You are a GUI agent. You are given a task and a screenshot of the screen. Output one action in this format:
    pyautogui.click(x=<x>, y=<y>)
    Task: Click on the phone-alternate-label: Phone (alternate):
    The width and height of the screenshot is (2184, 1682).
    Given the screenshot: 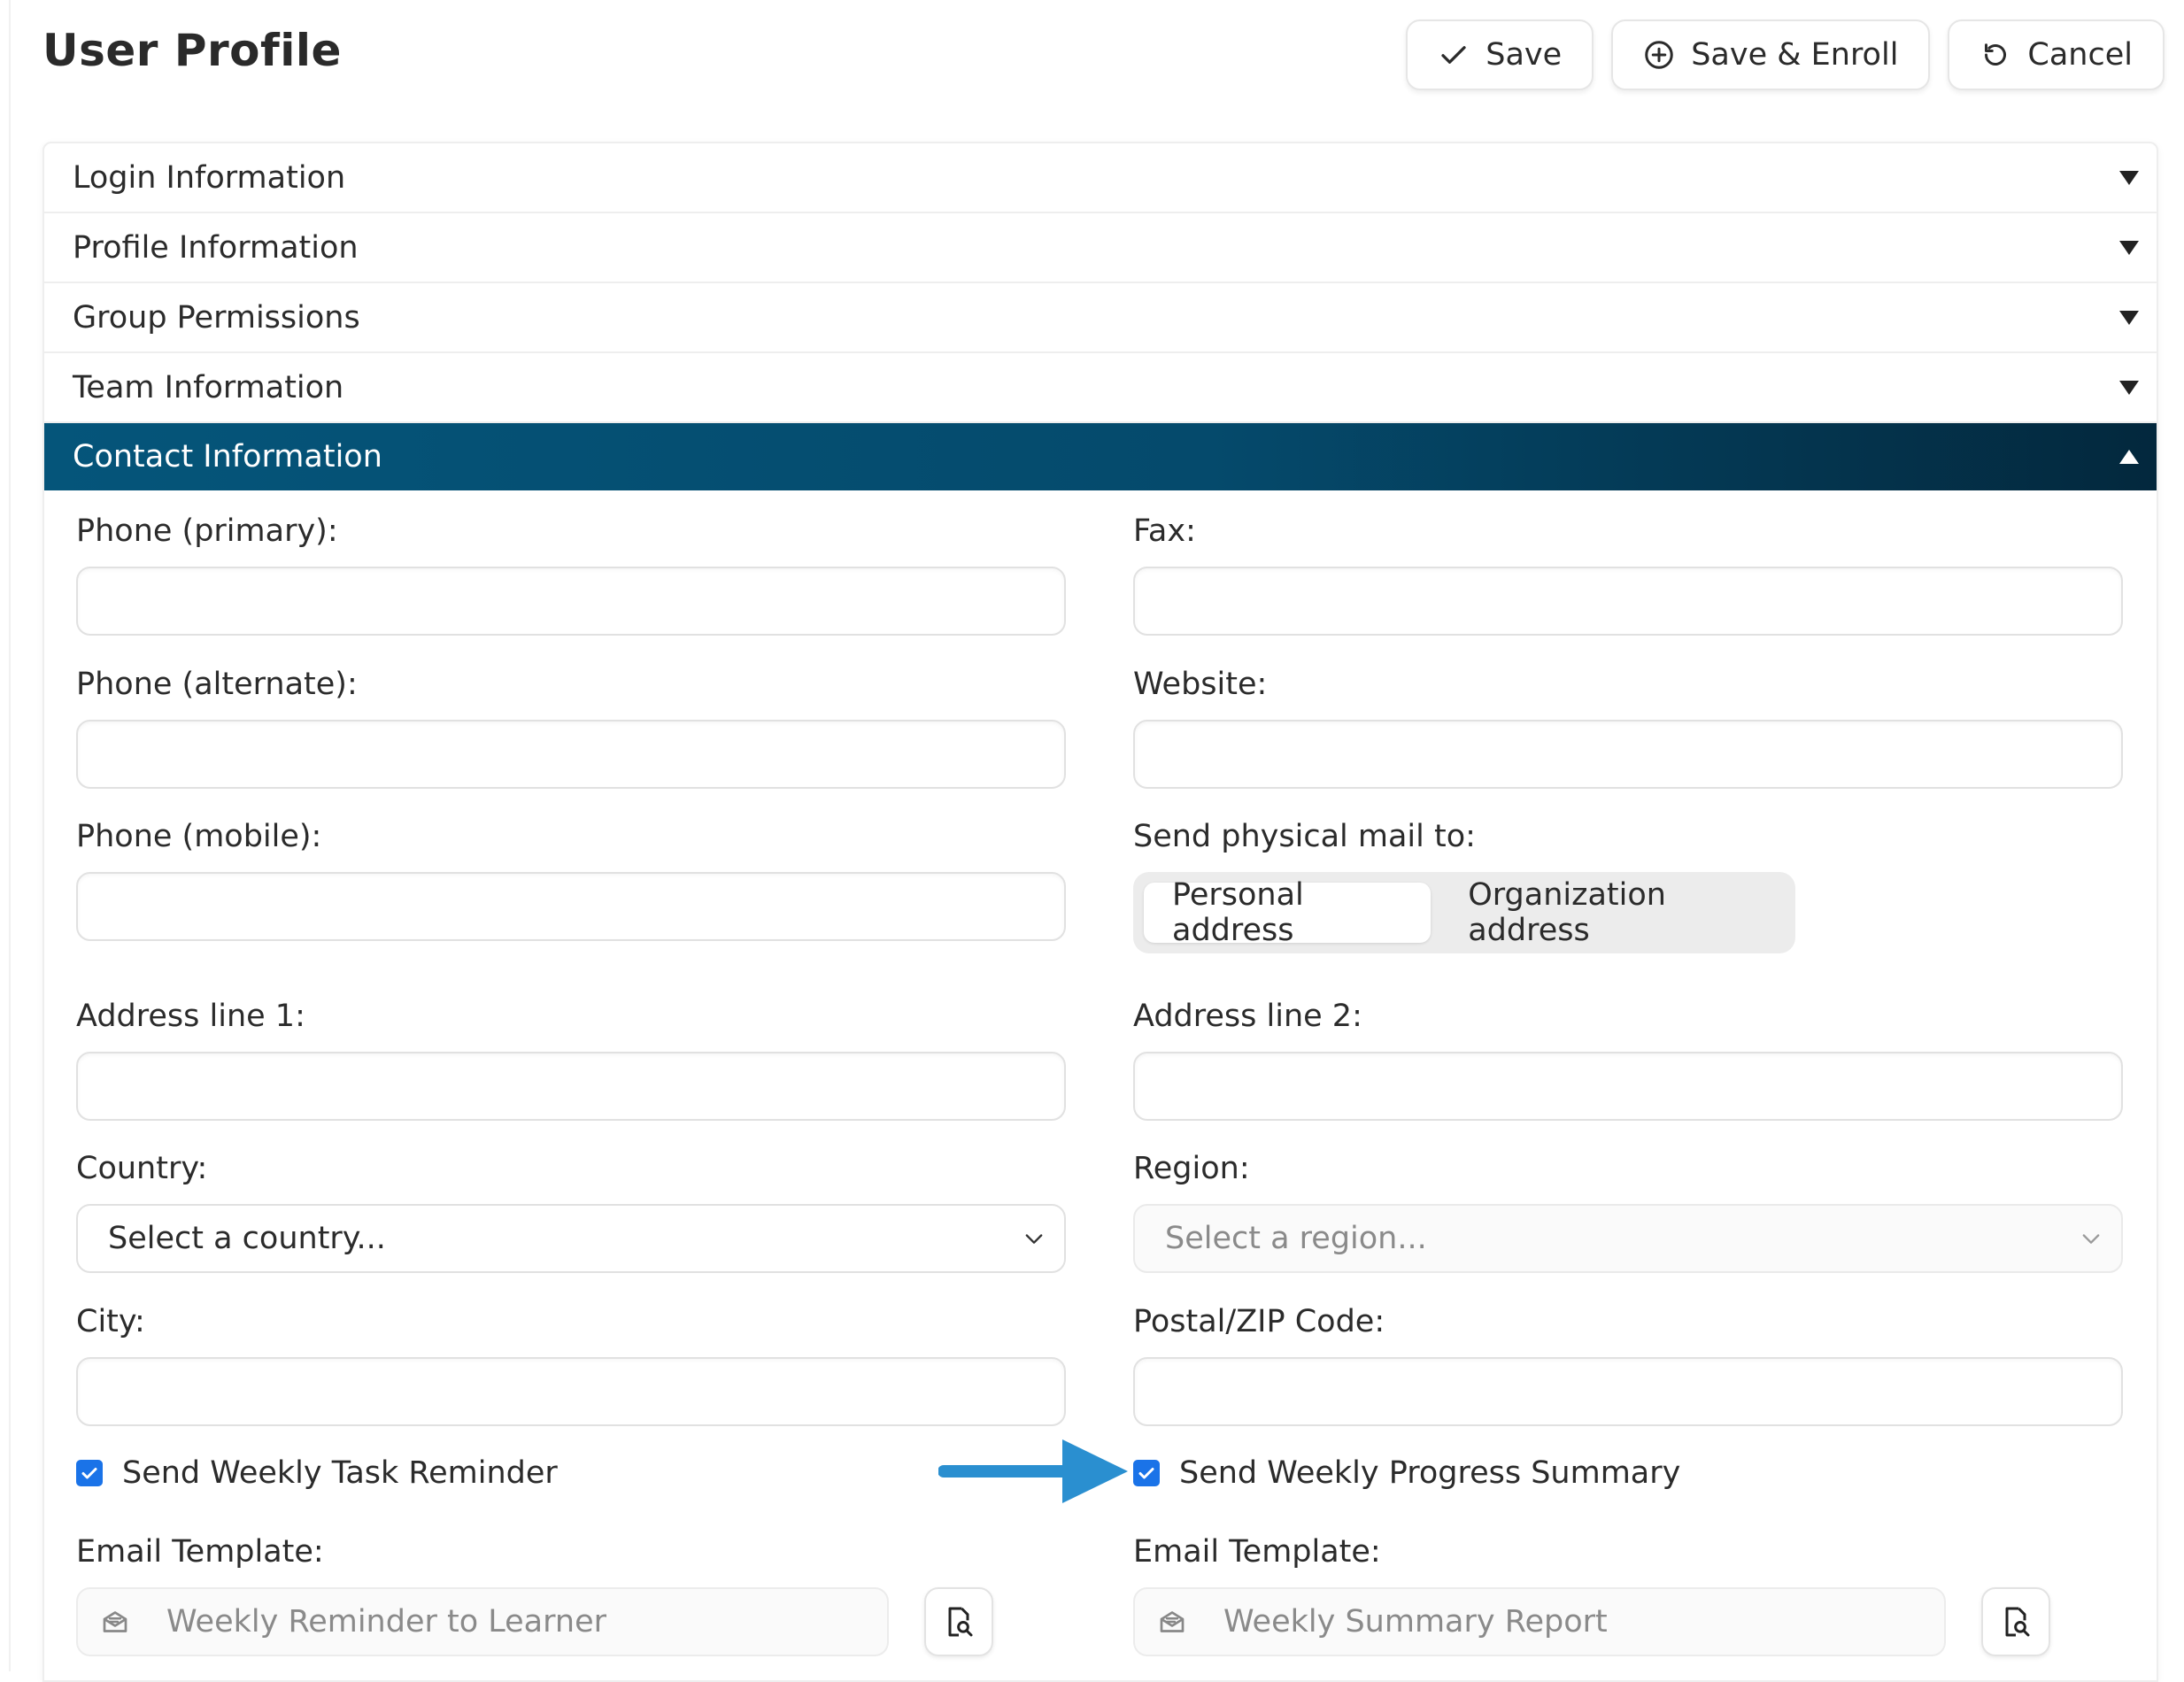 What is the action you would take?
    pyautogui.click(x=217, y=684)
    